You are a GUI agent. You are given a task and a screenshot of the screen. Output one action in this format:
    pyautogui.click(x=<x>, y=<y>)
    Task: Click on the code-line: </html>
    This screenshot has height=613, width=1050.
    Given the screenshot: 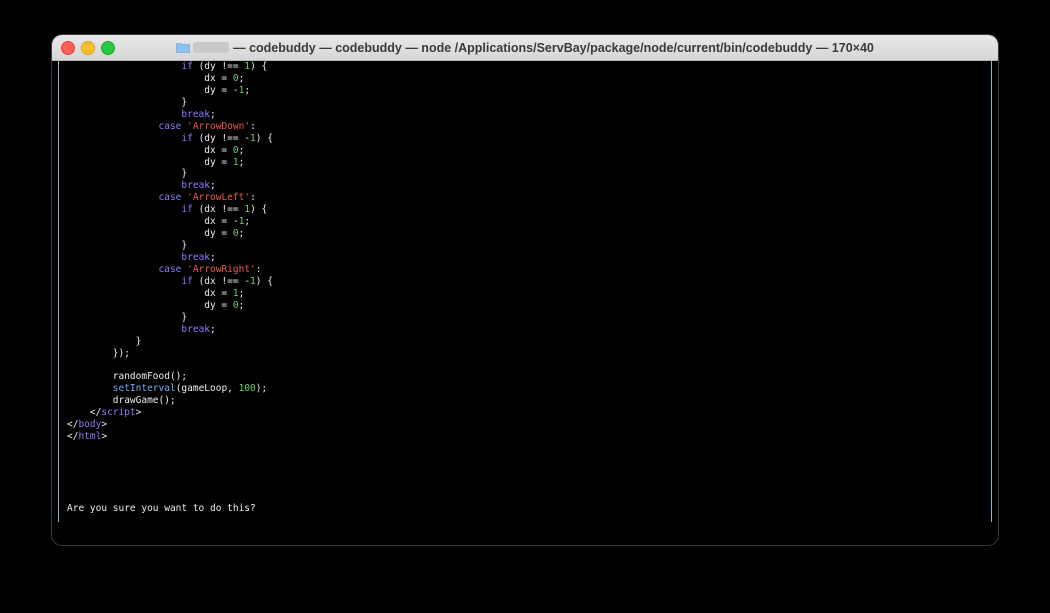 What is the action you would take?
    pyautogui.click(x=529, y=437)
    